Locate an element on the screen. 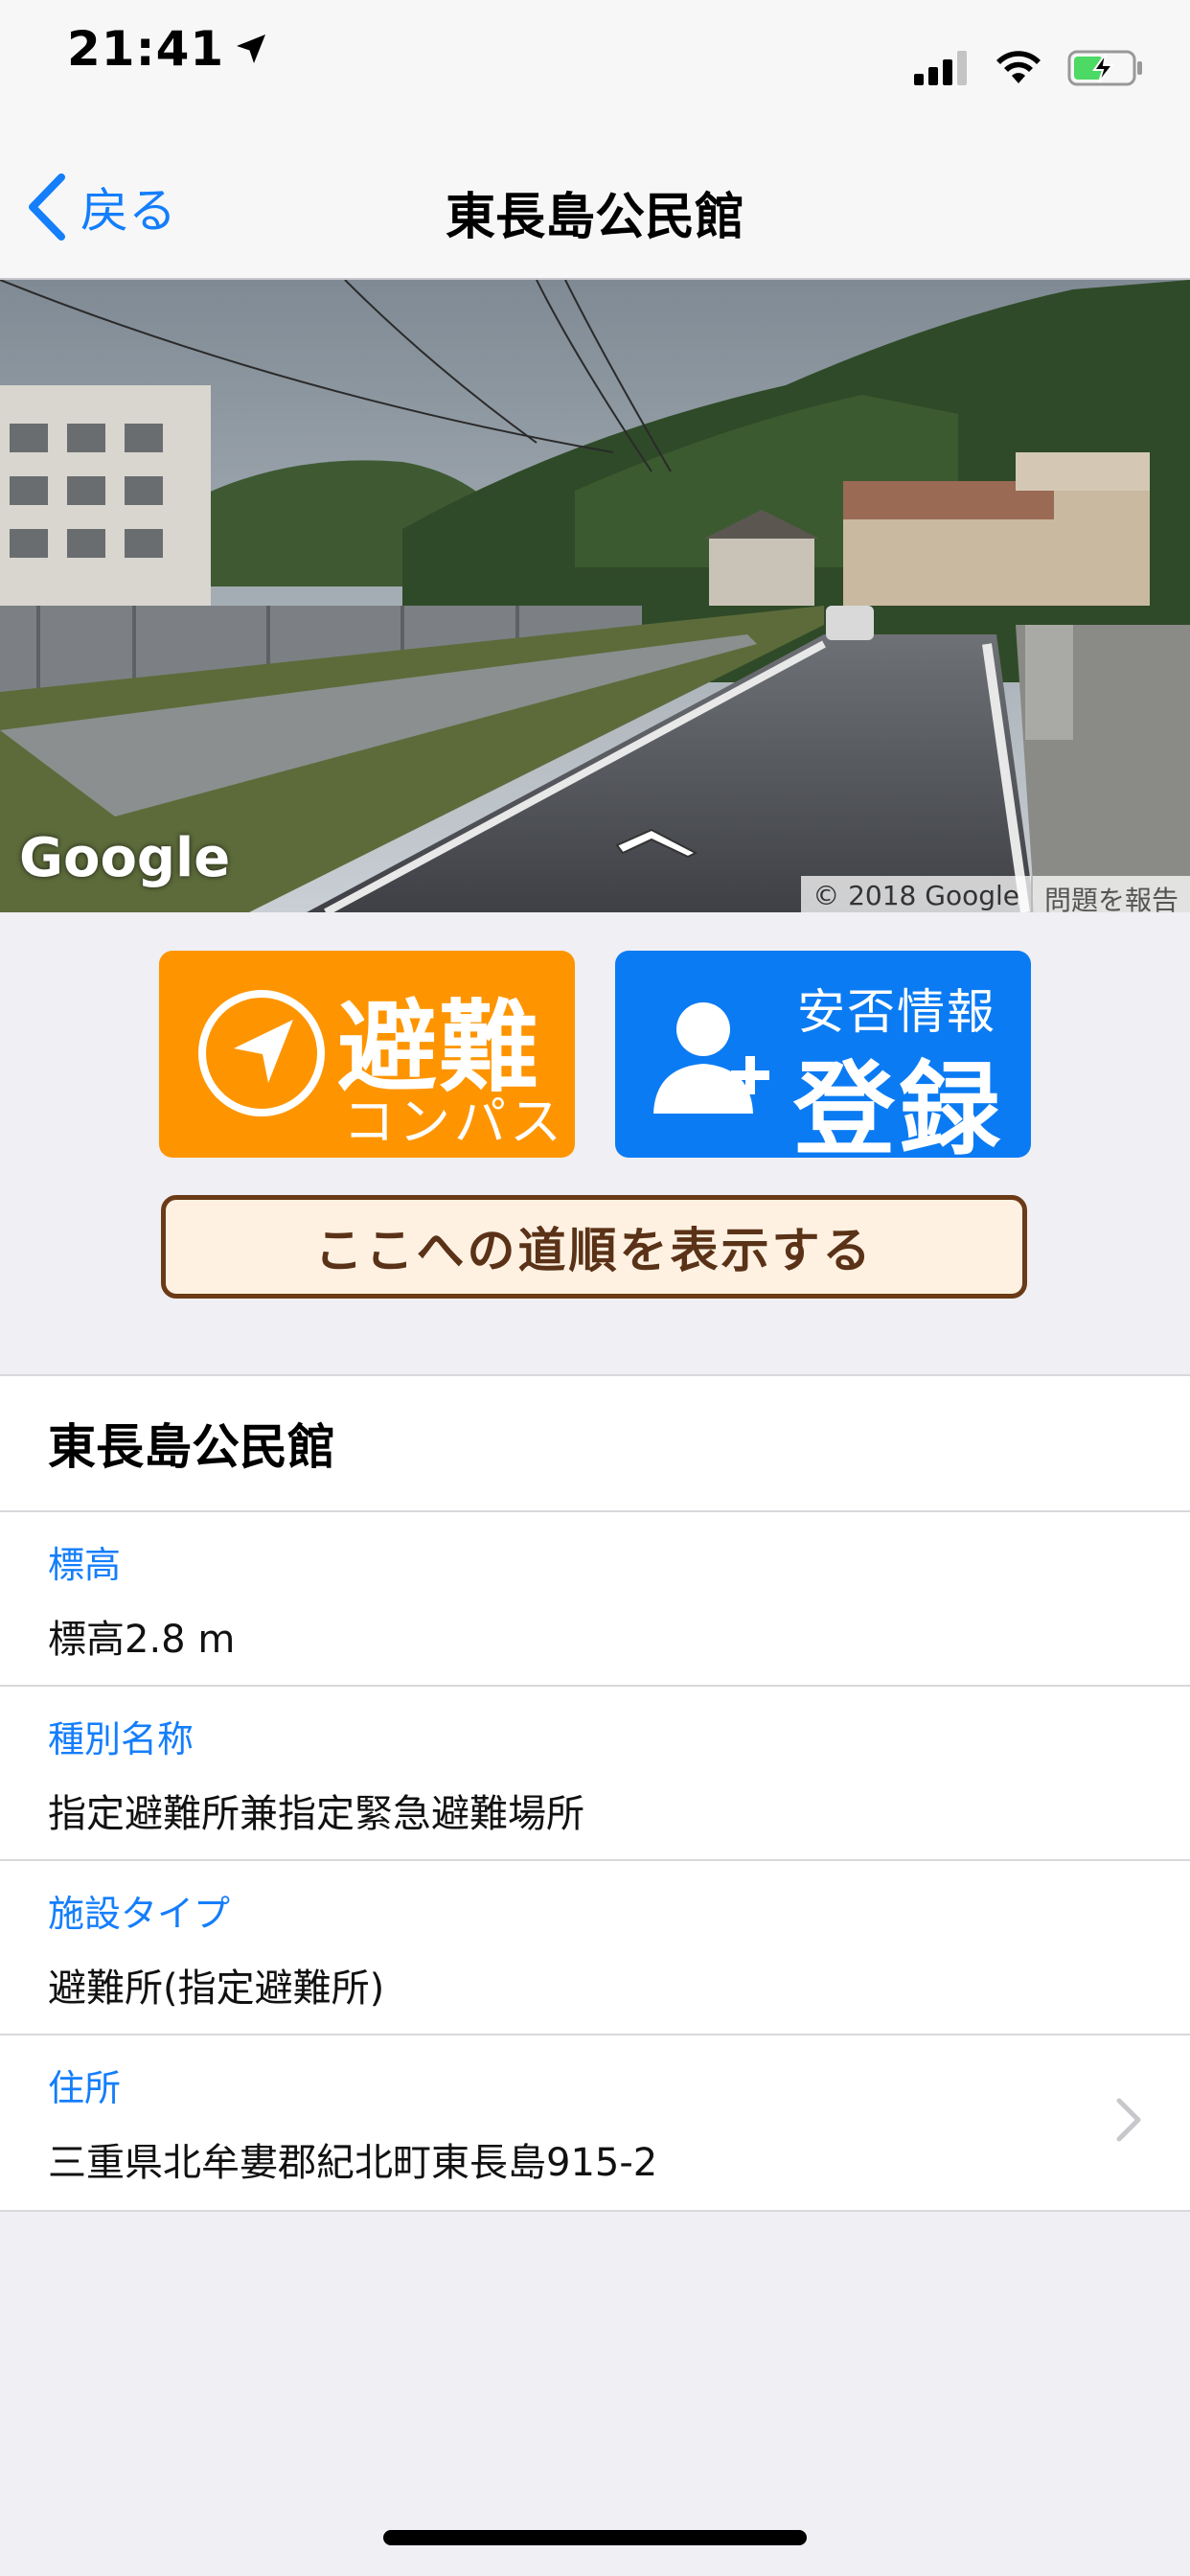 This screenshot has height=2576, width=1190. row-value: 避難所(指定避難所) is located at coordinates (217, 1989).